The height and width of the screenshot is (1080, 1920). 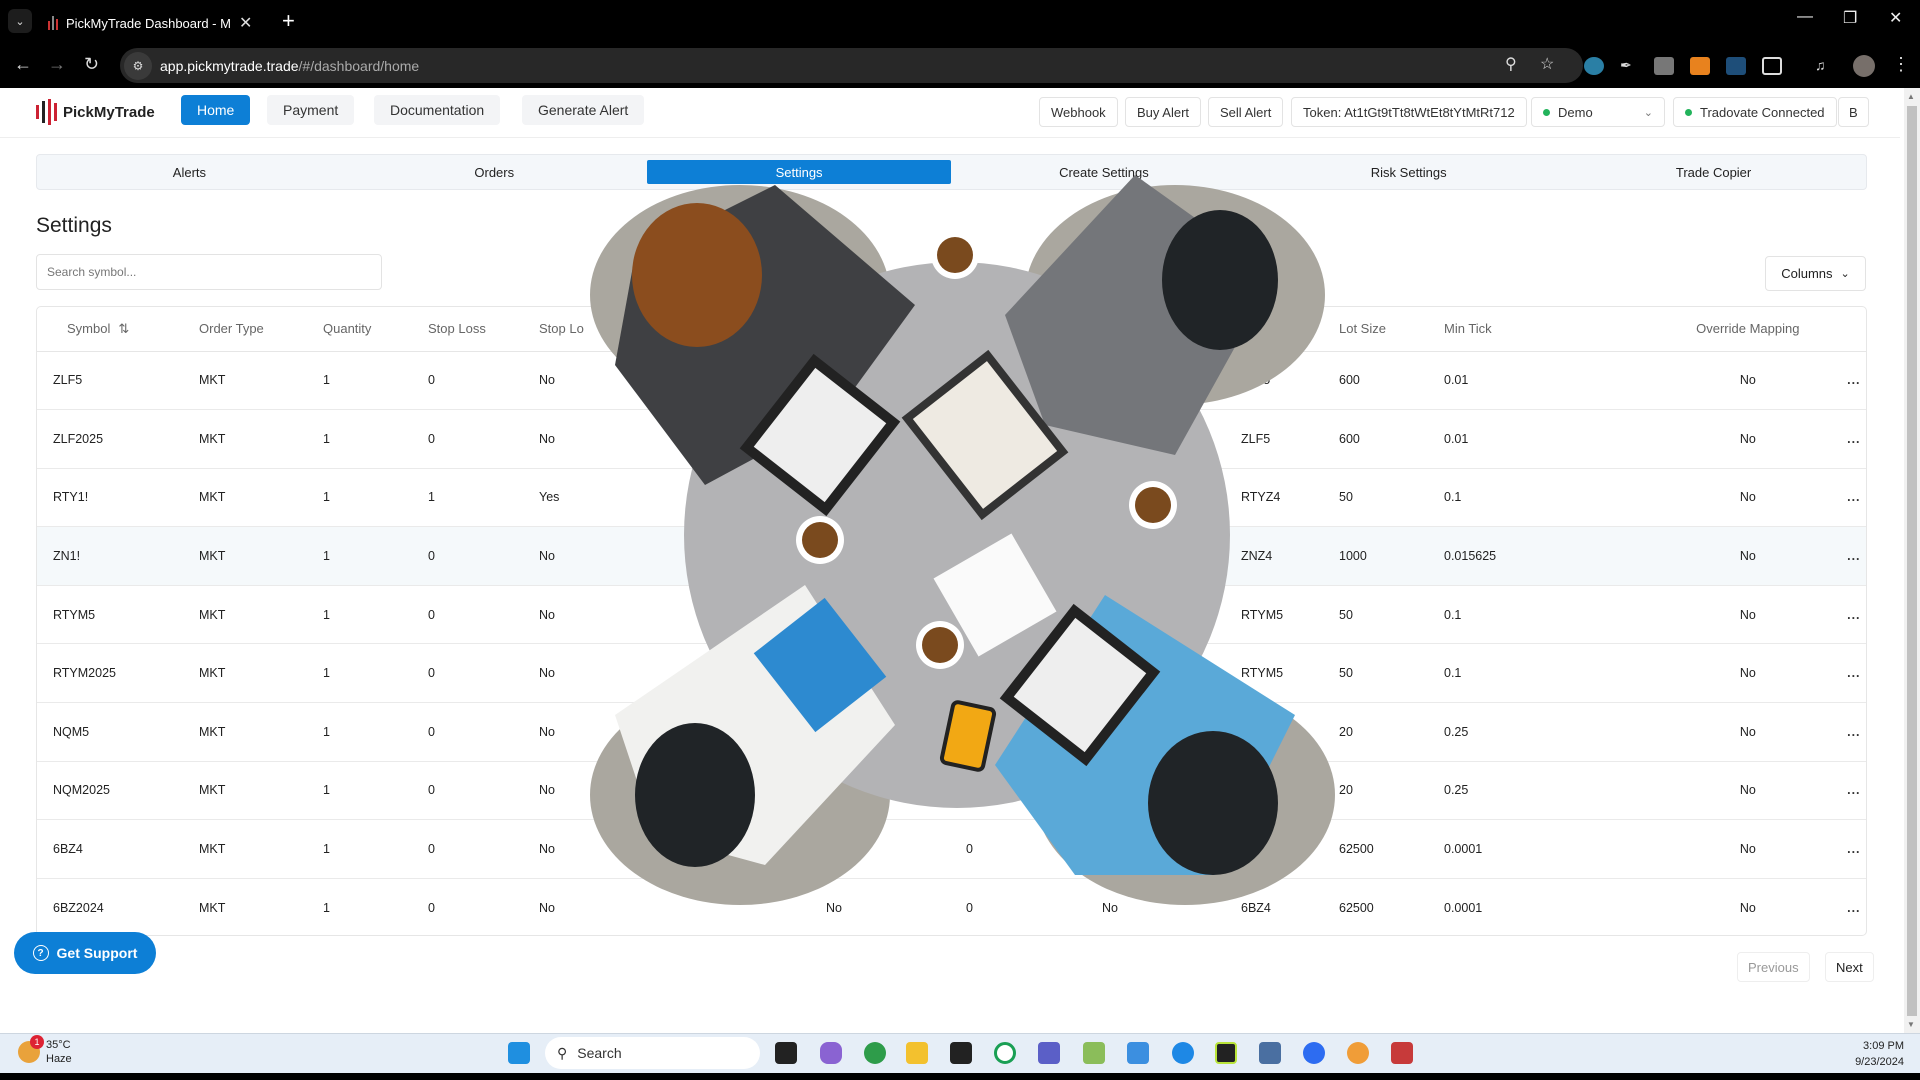 I want to click on notepad-icon, so click(x=1138, y=1053).